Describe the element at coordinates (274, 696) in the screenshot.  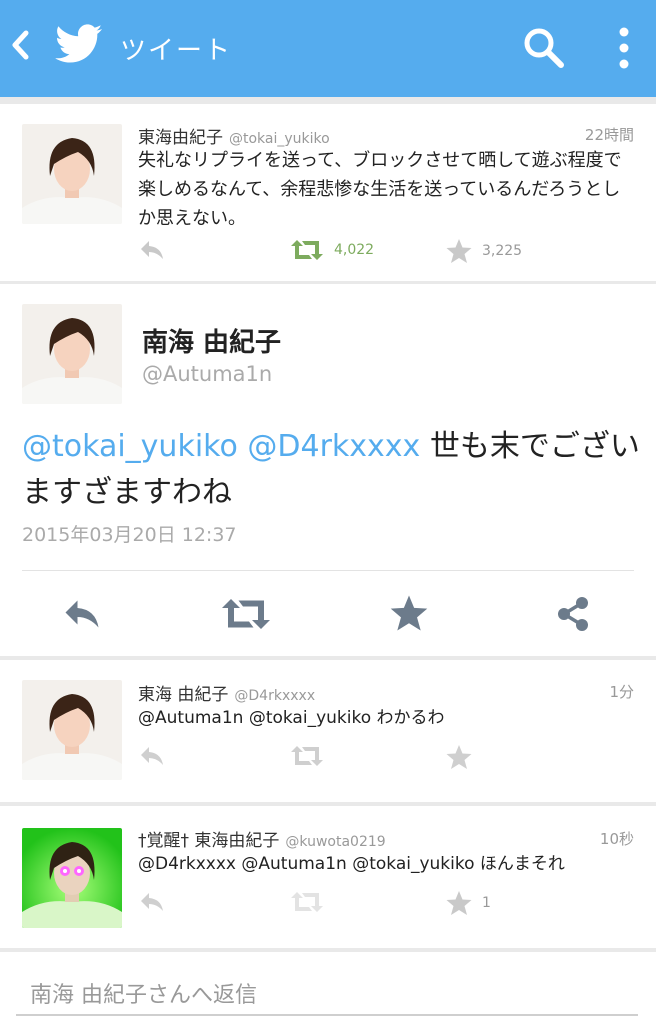
I see `author-handle: @D4rkxxxx` at that location.